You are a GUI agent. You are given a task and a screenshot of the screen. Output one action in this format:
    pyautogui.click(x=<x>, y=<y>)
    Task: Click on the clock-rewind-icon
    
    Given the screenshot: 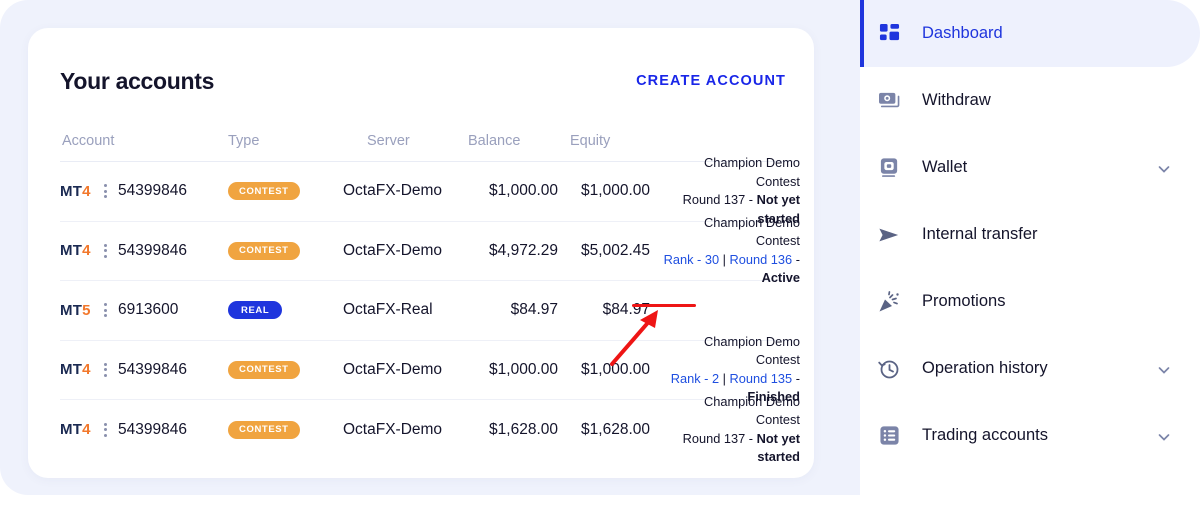 What is the action you would take?
    pyautogui.click(x=889, y=369)
    